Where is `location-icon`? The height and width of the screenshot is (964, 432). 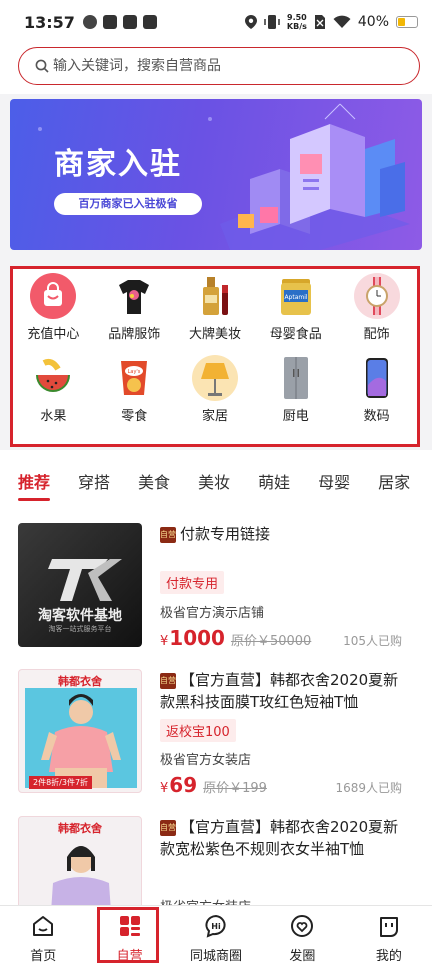
location-icon is located at coordinates (250, 22).